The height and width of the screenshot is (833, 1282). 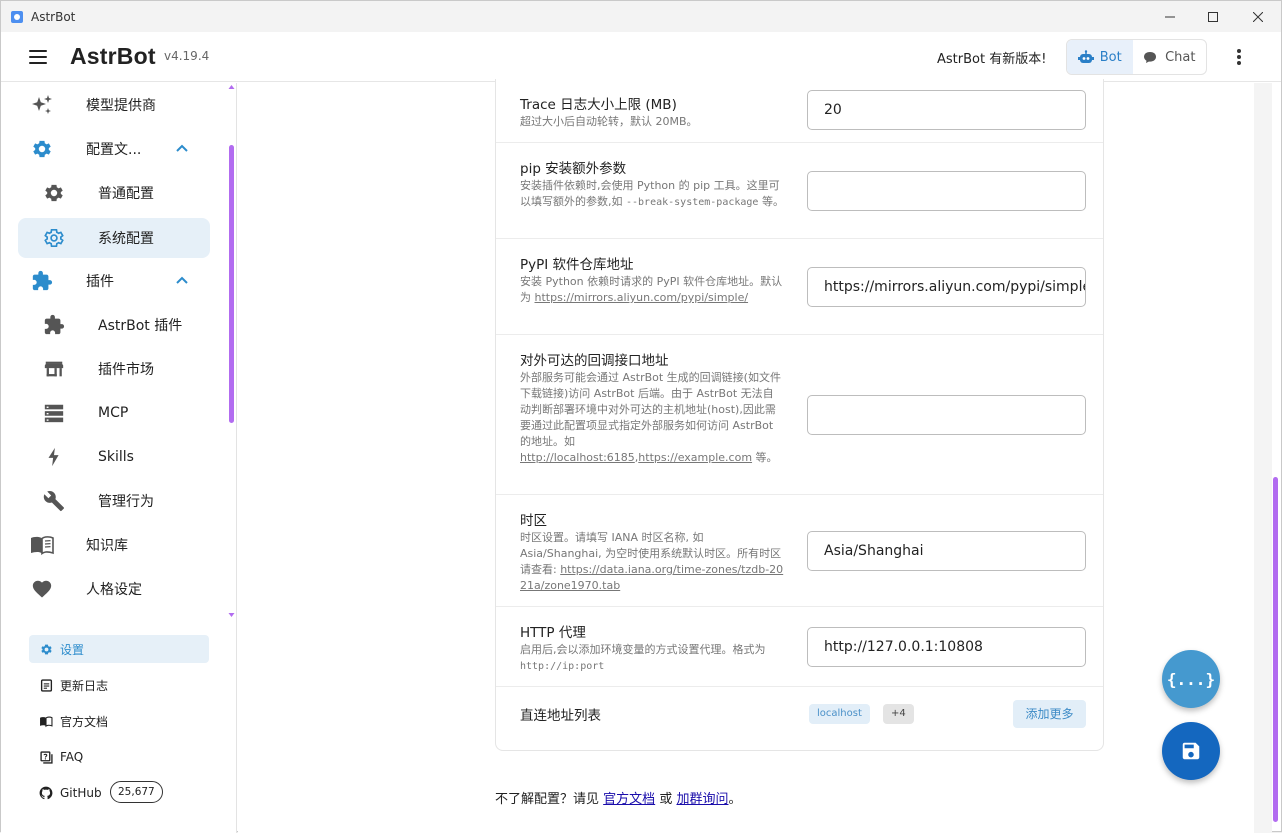 What do you see at coordinates (140, 325) in the screenshot?
I see `sidebar-item-label: AstrBot 插件` at bounding box center [140, 325].